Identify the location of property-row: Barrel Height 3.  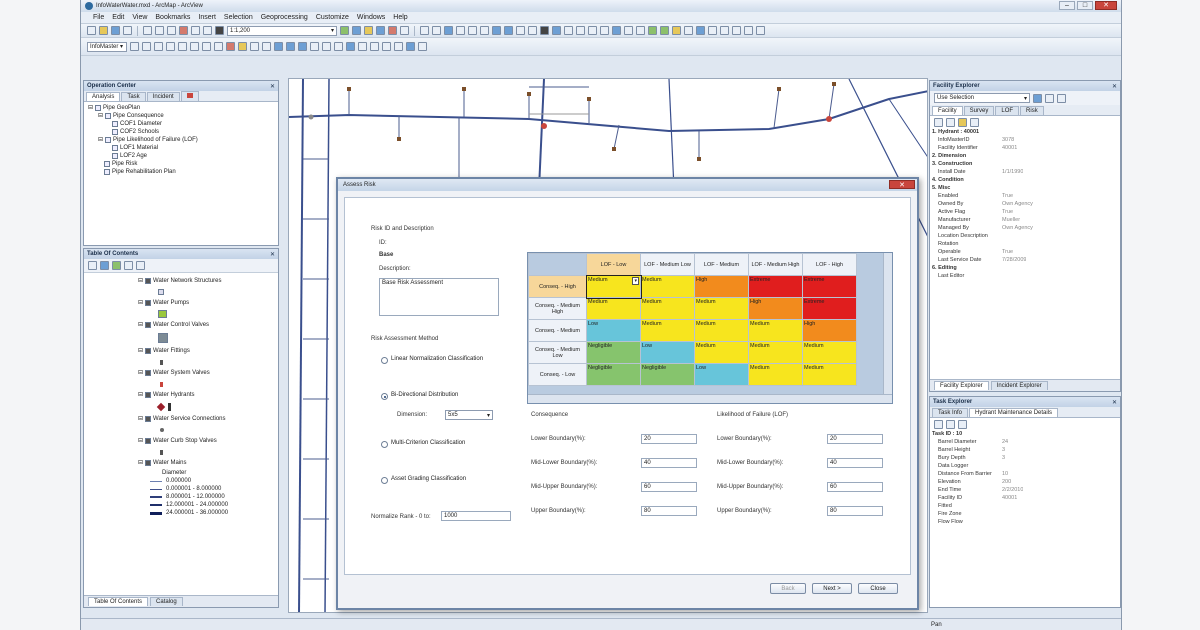
(1025, 450).